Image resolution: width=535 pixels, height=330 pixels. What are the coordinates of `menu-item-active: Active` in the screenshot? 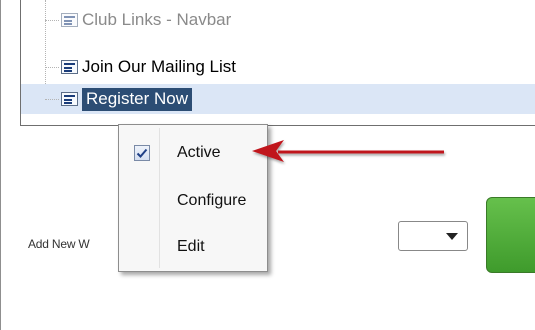 It's located at (193, 153).